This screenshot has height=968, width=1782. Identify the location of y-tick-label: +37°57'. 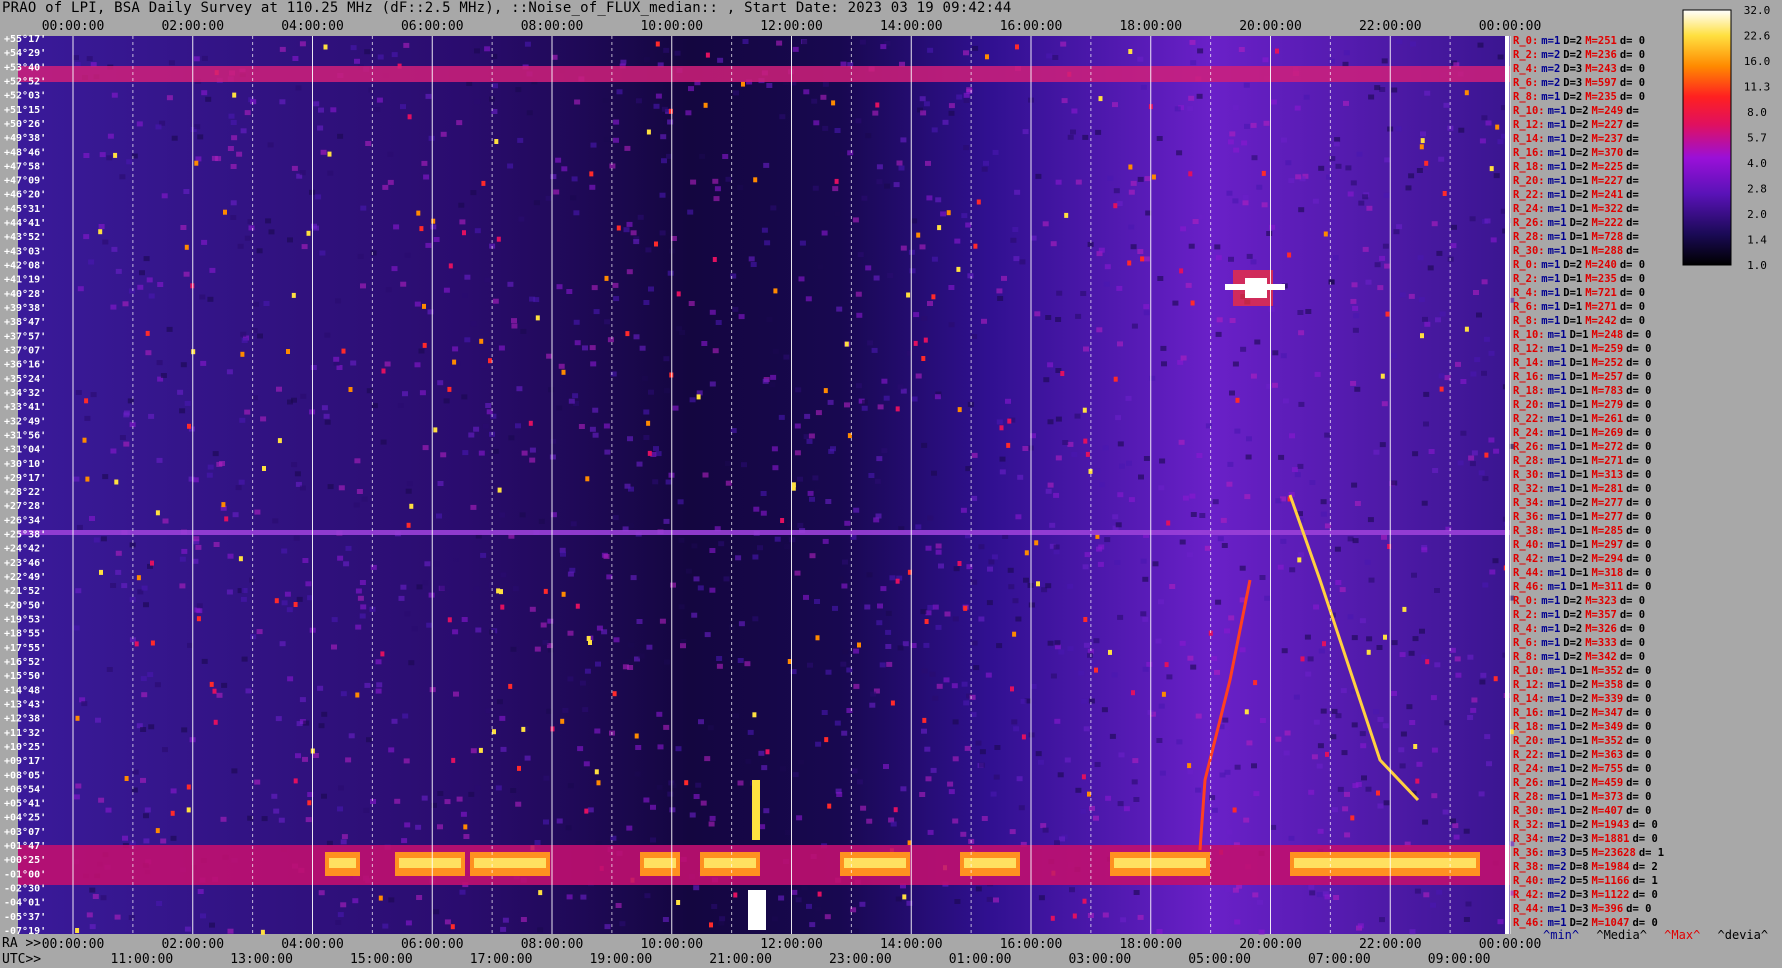
(25, 336).